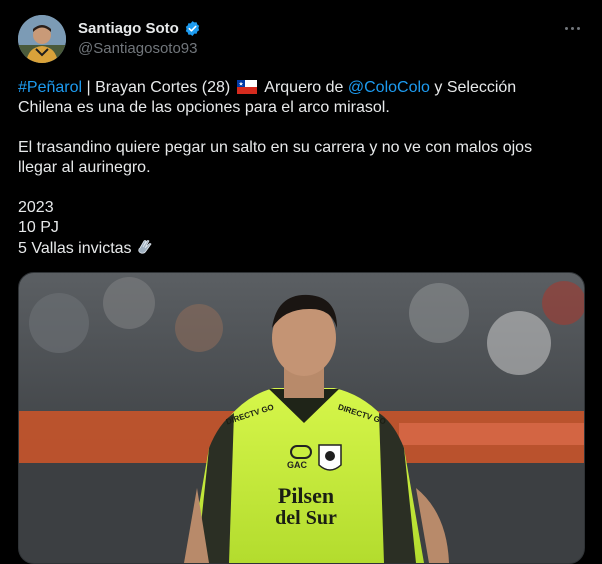 This screenshot has width=602, height=564. Describe the element at coordinates (84, 167) in the screenshot. I see `tweet-paragraph-2-line-2: llegar al aurinegro.` at that location.